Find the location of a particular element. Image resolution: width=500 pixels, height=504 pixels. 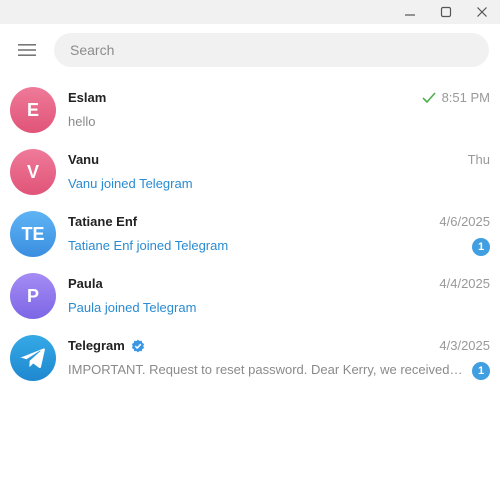

search-bar is located at coordinates (271, 50).